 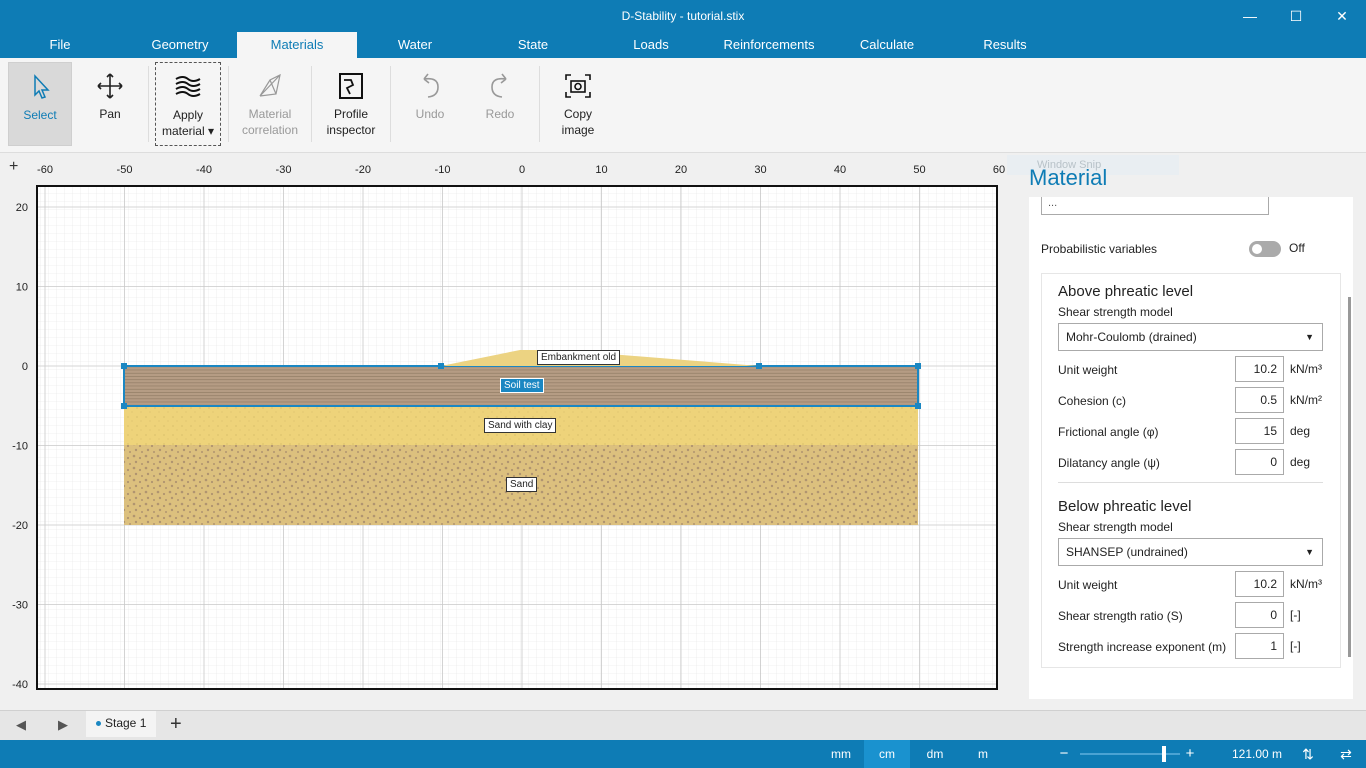 What do you see at coordinates (1309, 337) in the screenshot?
I see `chevron-down-icon: ▼` at bounding box center [1309, 337].